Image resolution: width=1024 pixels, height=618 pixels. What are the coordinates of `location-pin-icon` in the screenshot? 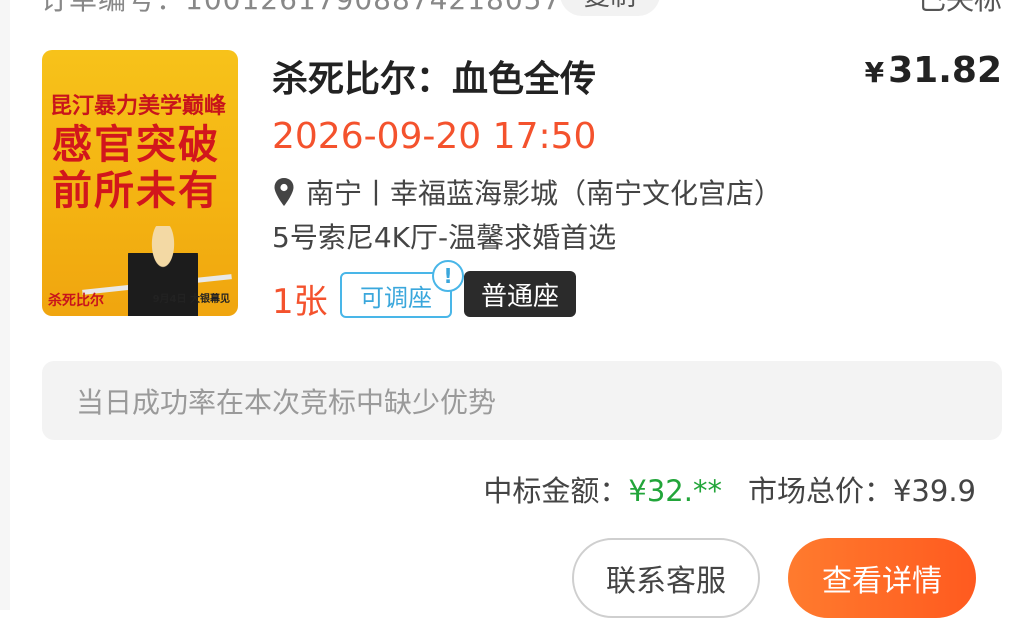 It's located at (284, 192).